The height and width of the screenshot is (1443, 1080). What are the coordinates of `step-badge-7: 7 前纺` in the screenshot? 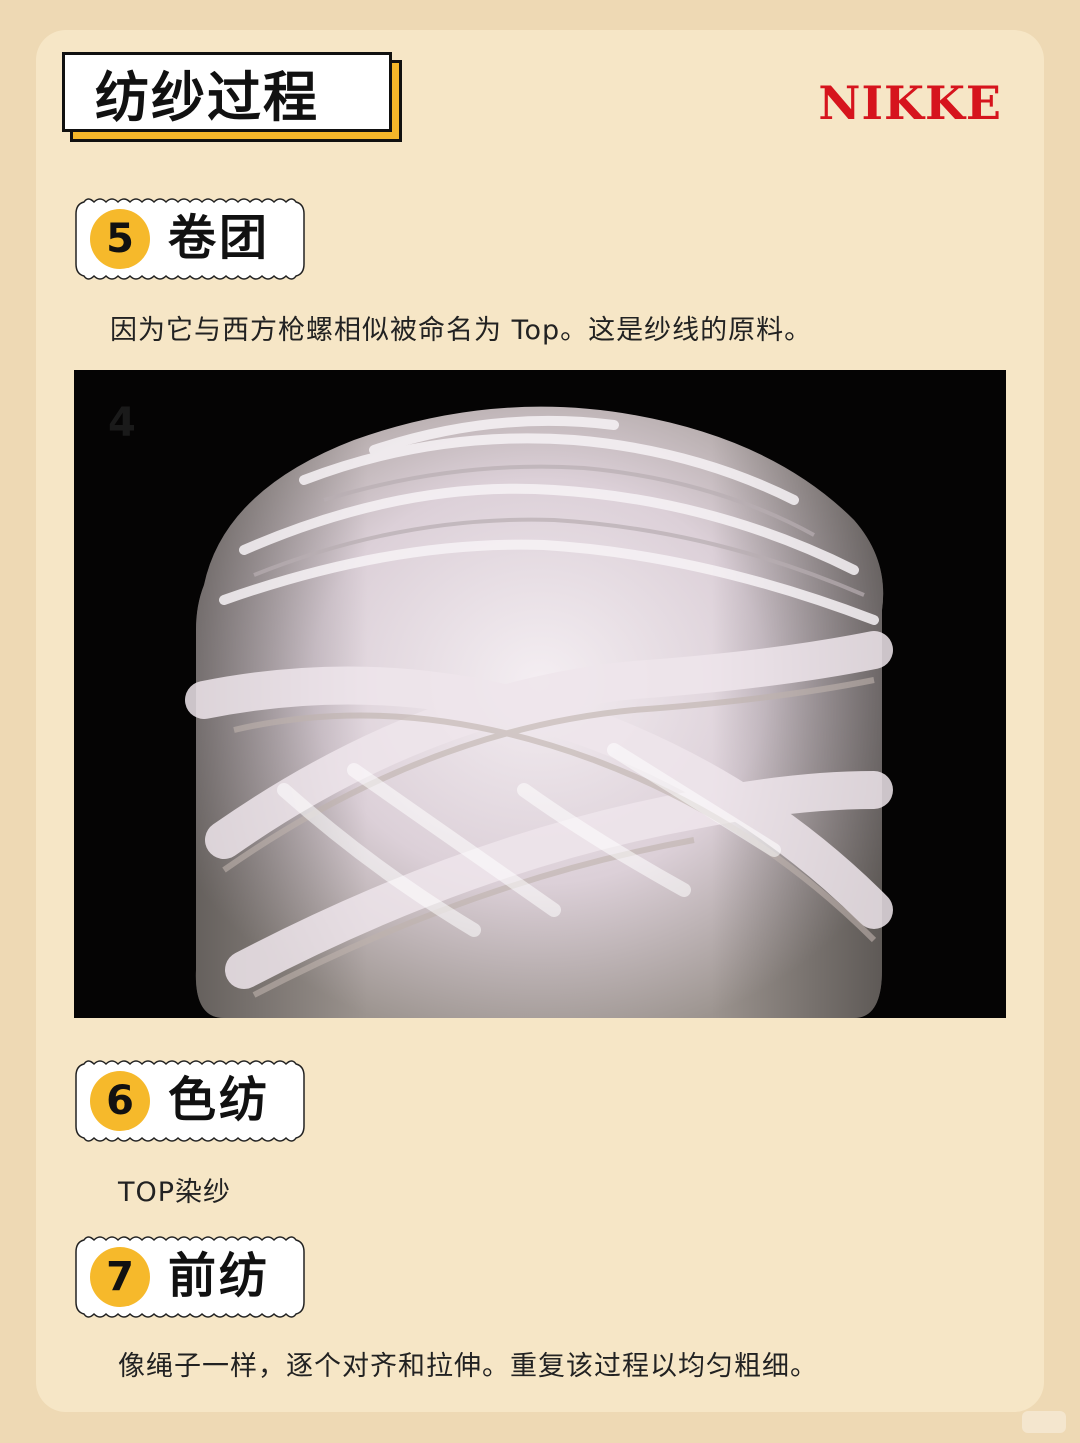 It's located at (190, 1277).